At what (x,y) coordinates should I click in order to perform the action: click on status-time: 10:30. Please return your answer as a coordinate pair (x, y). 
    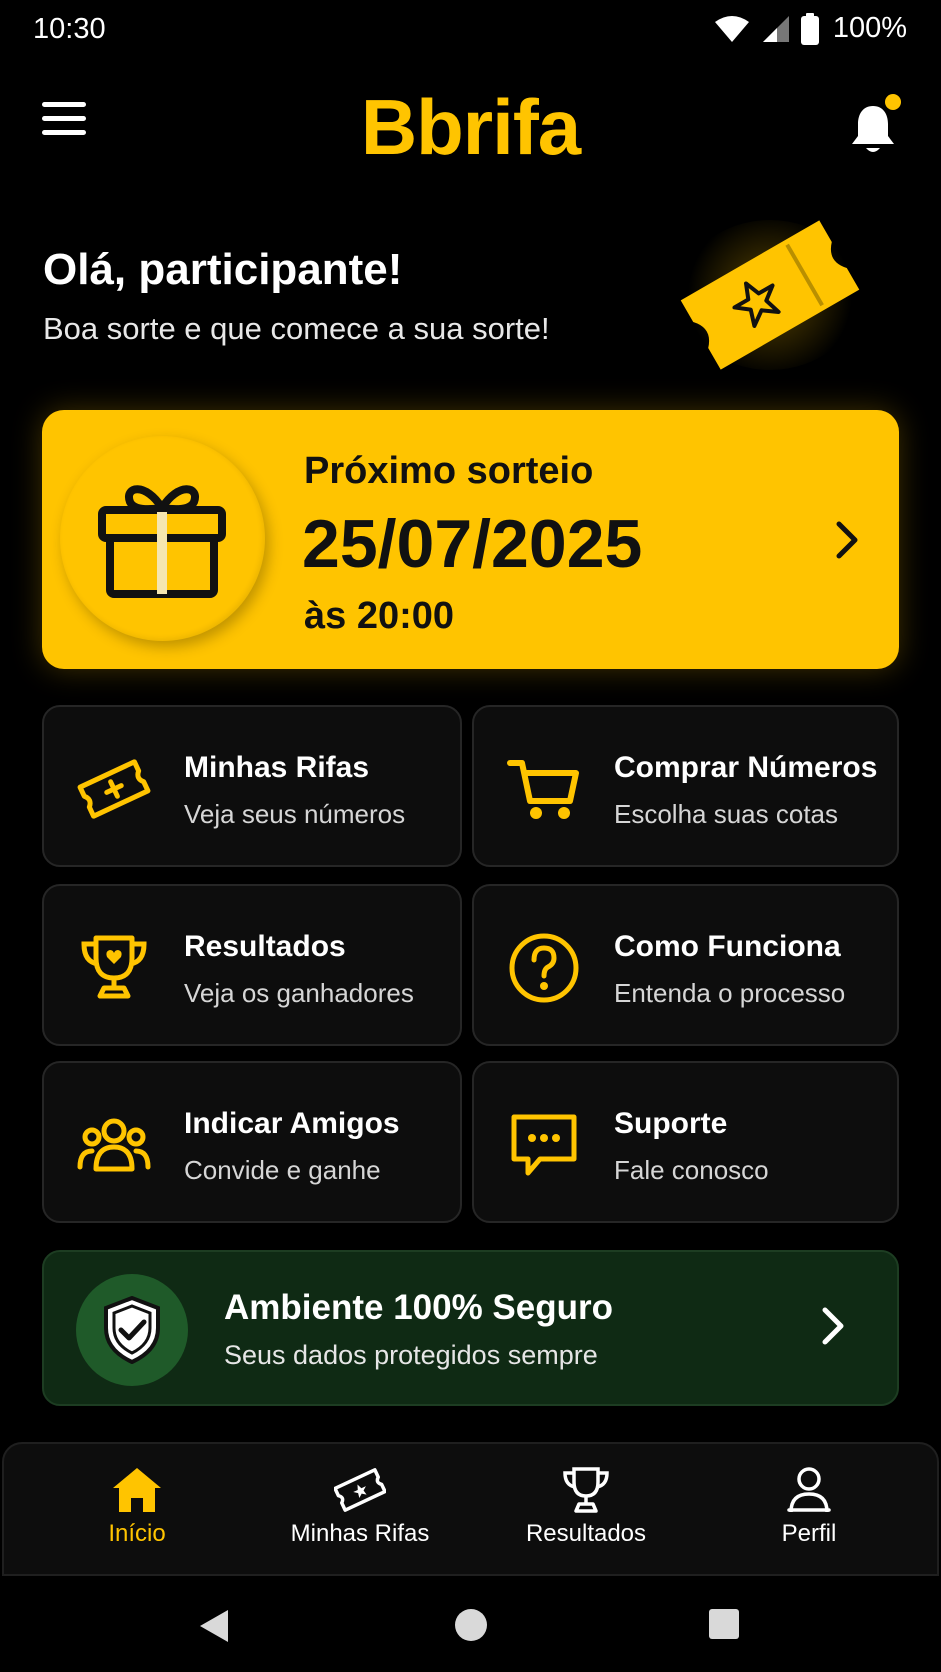
    Looking at the image, I should click on (69, 29).